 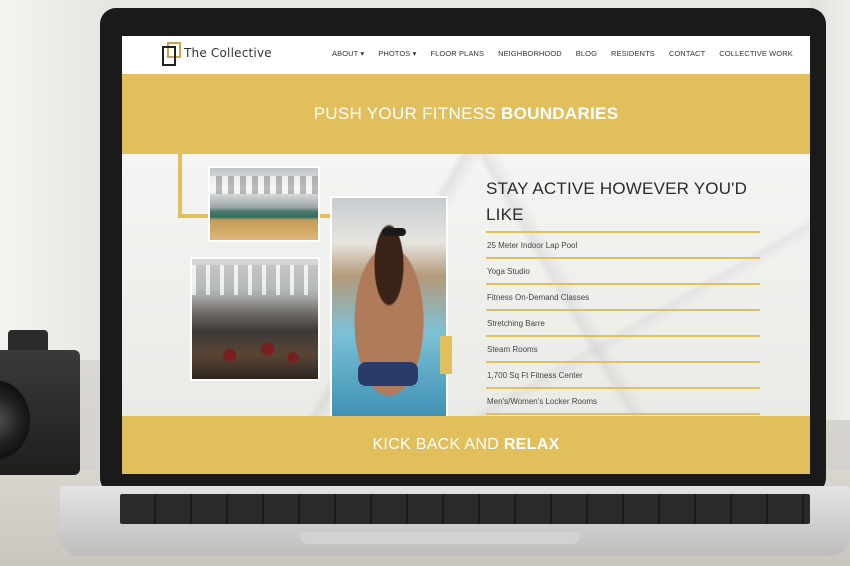 What do you see at coordinates (623, 296) in the screenshot?
I see `list-item: Fitness On-Demand Classes` at bounding box center [623, 296].